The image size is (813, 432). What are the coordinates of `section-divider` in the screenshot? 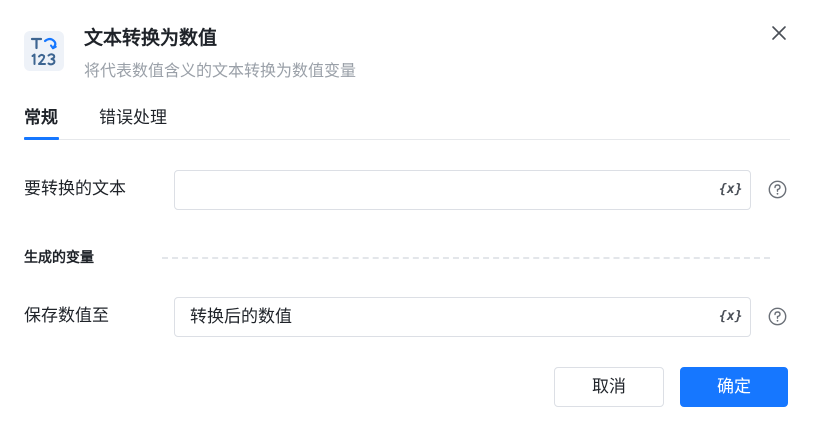 It's located at (466, 258).